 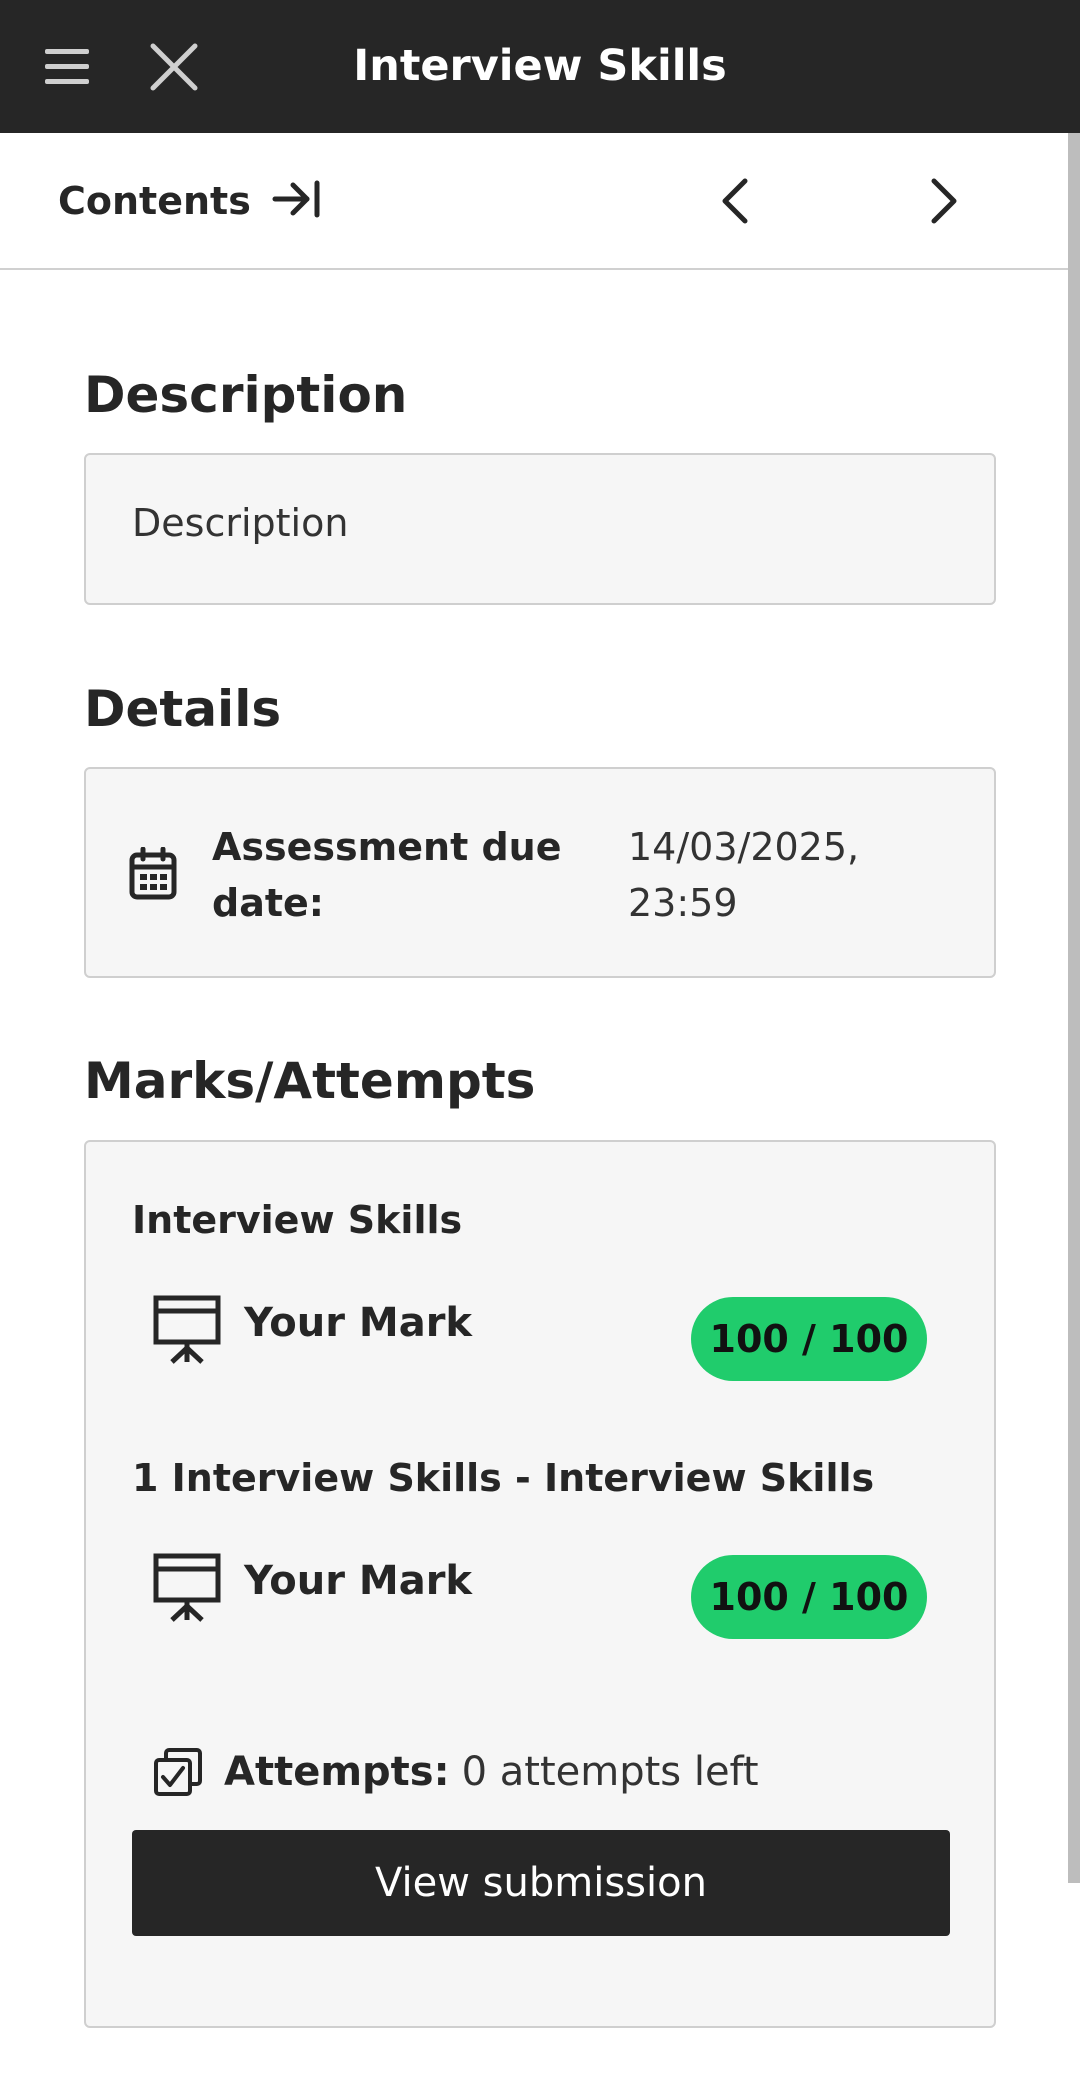 I want to click on contents-label: Contents, so click(x=154, y=201).